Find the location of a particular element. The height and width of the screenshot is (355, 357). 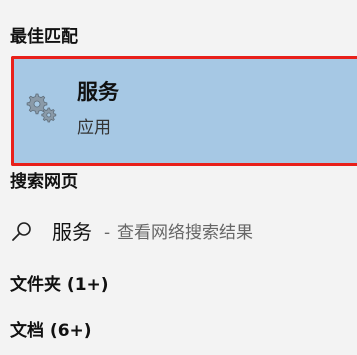

web-search-result: 服务 - 查看网络搜索结果 is located at coordinates (178, 232).